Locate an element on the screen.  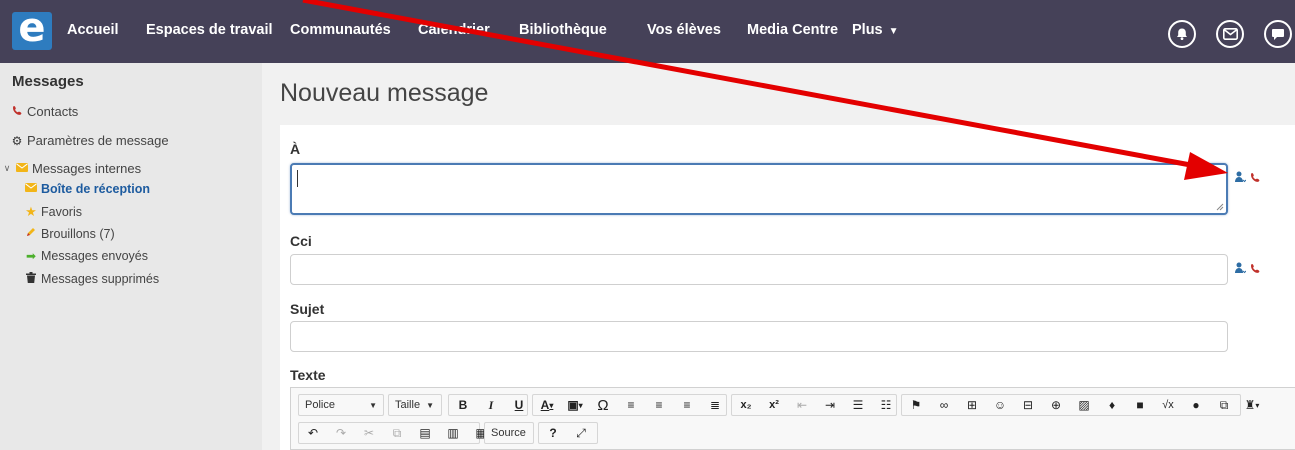
copy-icon: ⧉ is located at coordinates (397, 433).